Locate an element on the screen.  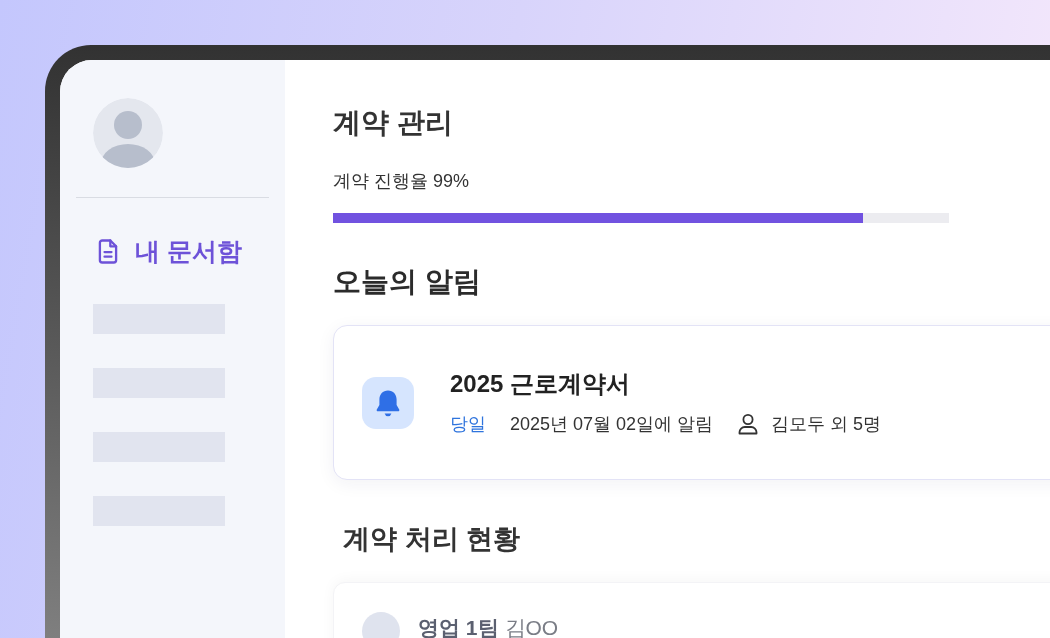
team-name: 영업 1팀 is located at coordinates (458, 626).